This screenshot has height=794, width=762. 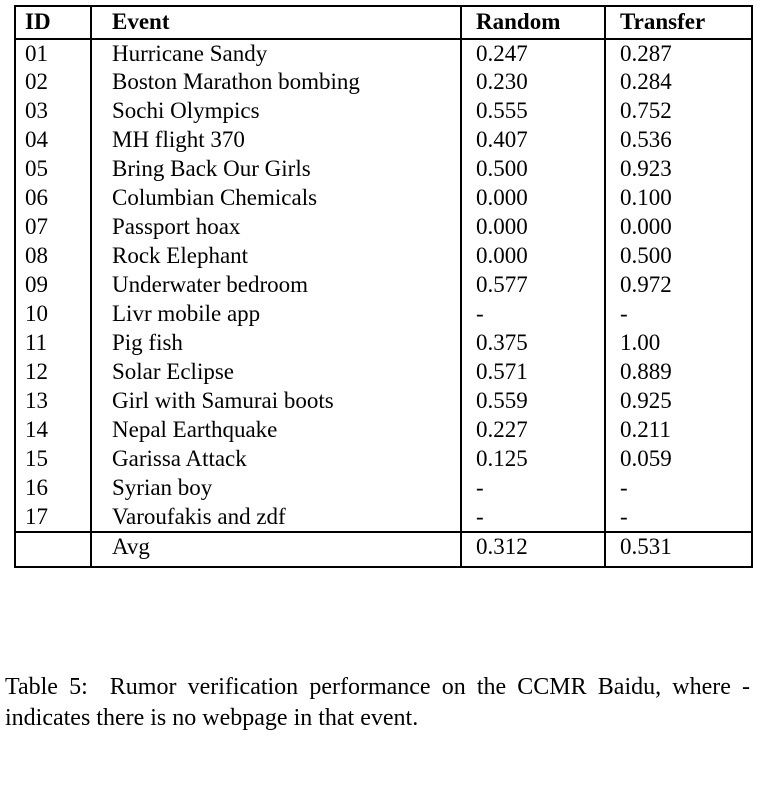 I want to click on table-row: 09 Underwater bedroom 0.577 0.972, so click(x=383, y=285).